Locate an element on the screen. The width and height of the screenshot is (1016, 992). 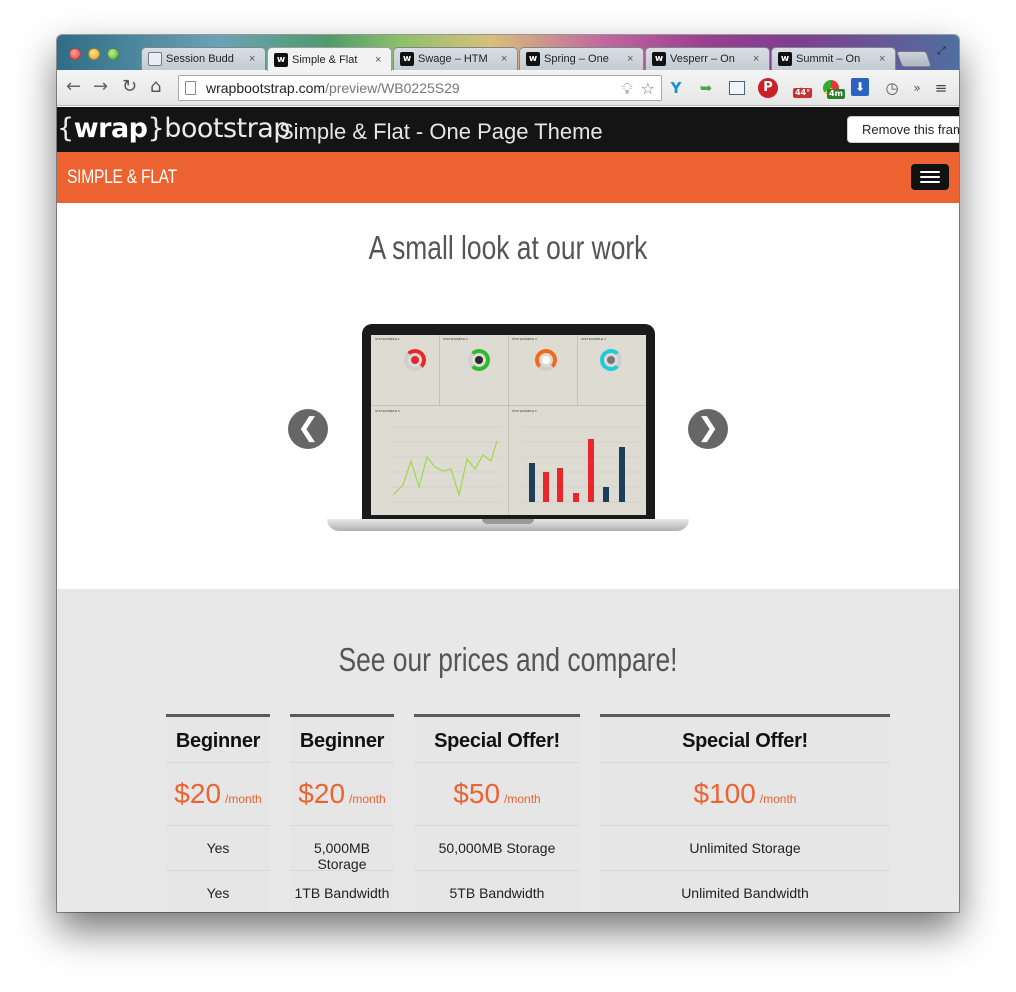
plan-price: $20/month is located at coordinates (342, 794).